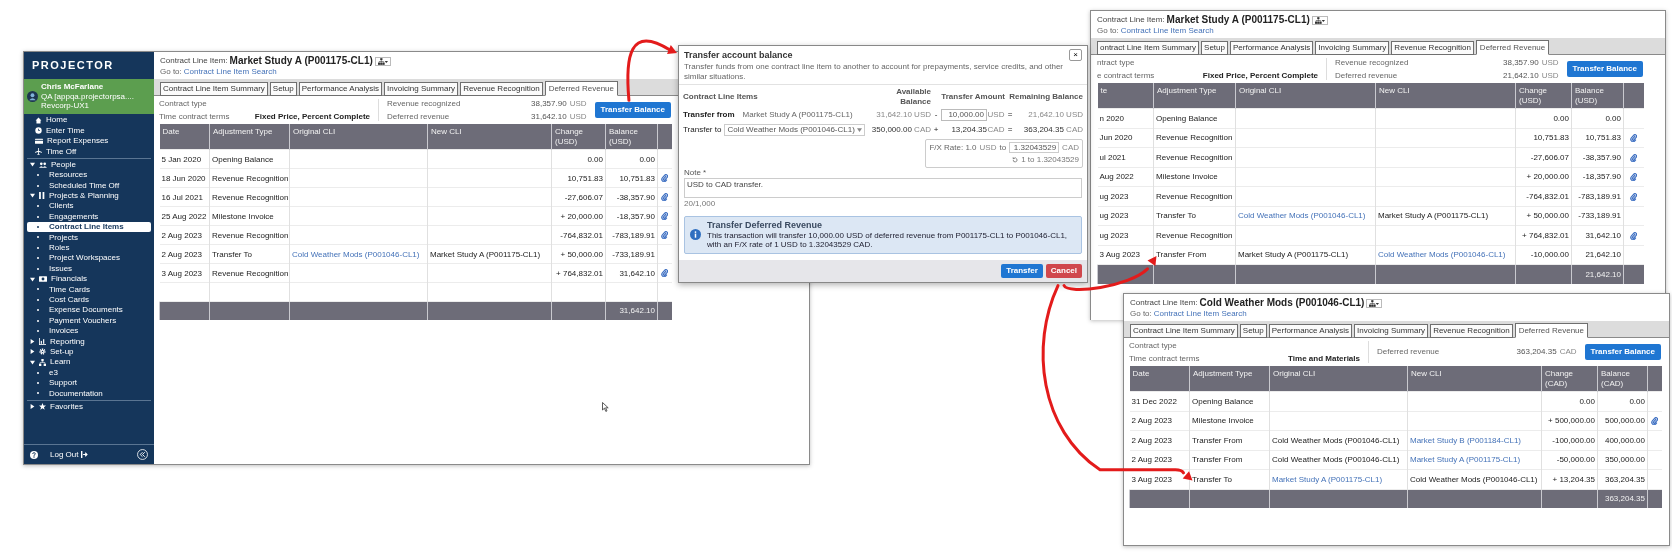  What do you see at coordinates (1004, 160) in the screenshot?
I see `reset-rate-link: 1 to 1.32043529` at bounding box center [1004, 160].